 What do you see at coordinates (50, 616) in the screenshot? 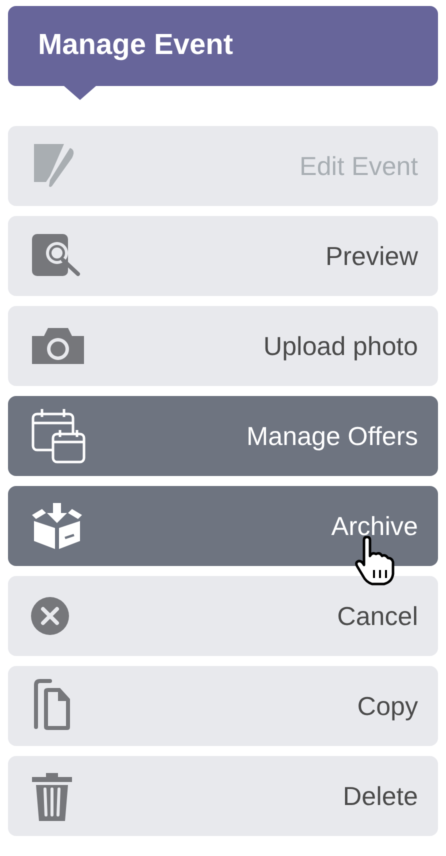
I see `close-icon` at bounding box center [50, 616].